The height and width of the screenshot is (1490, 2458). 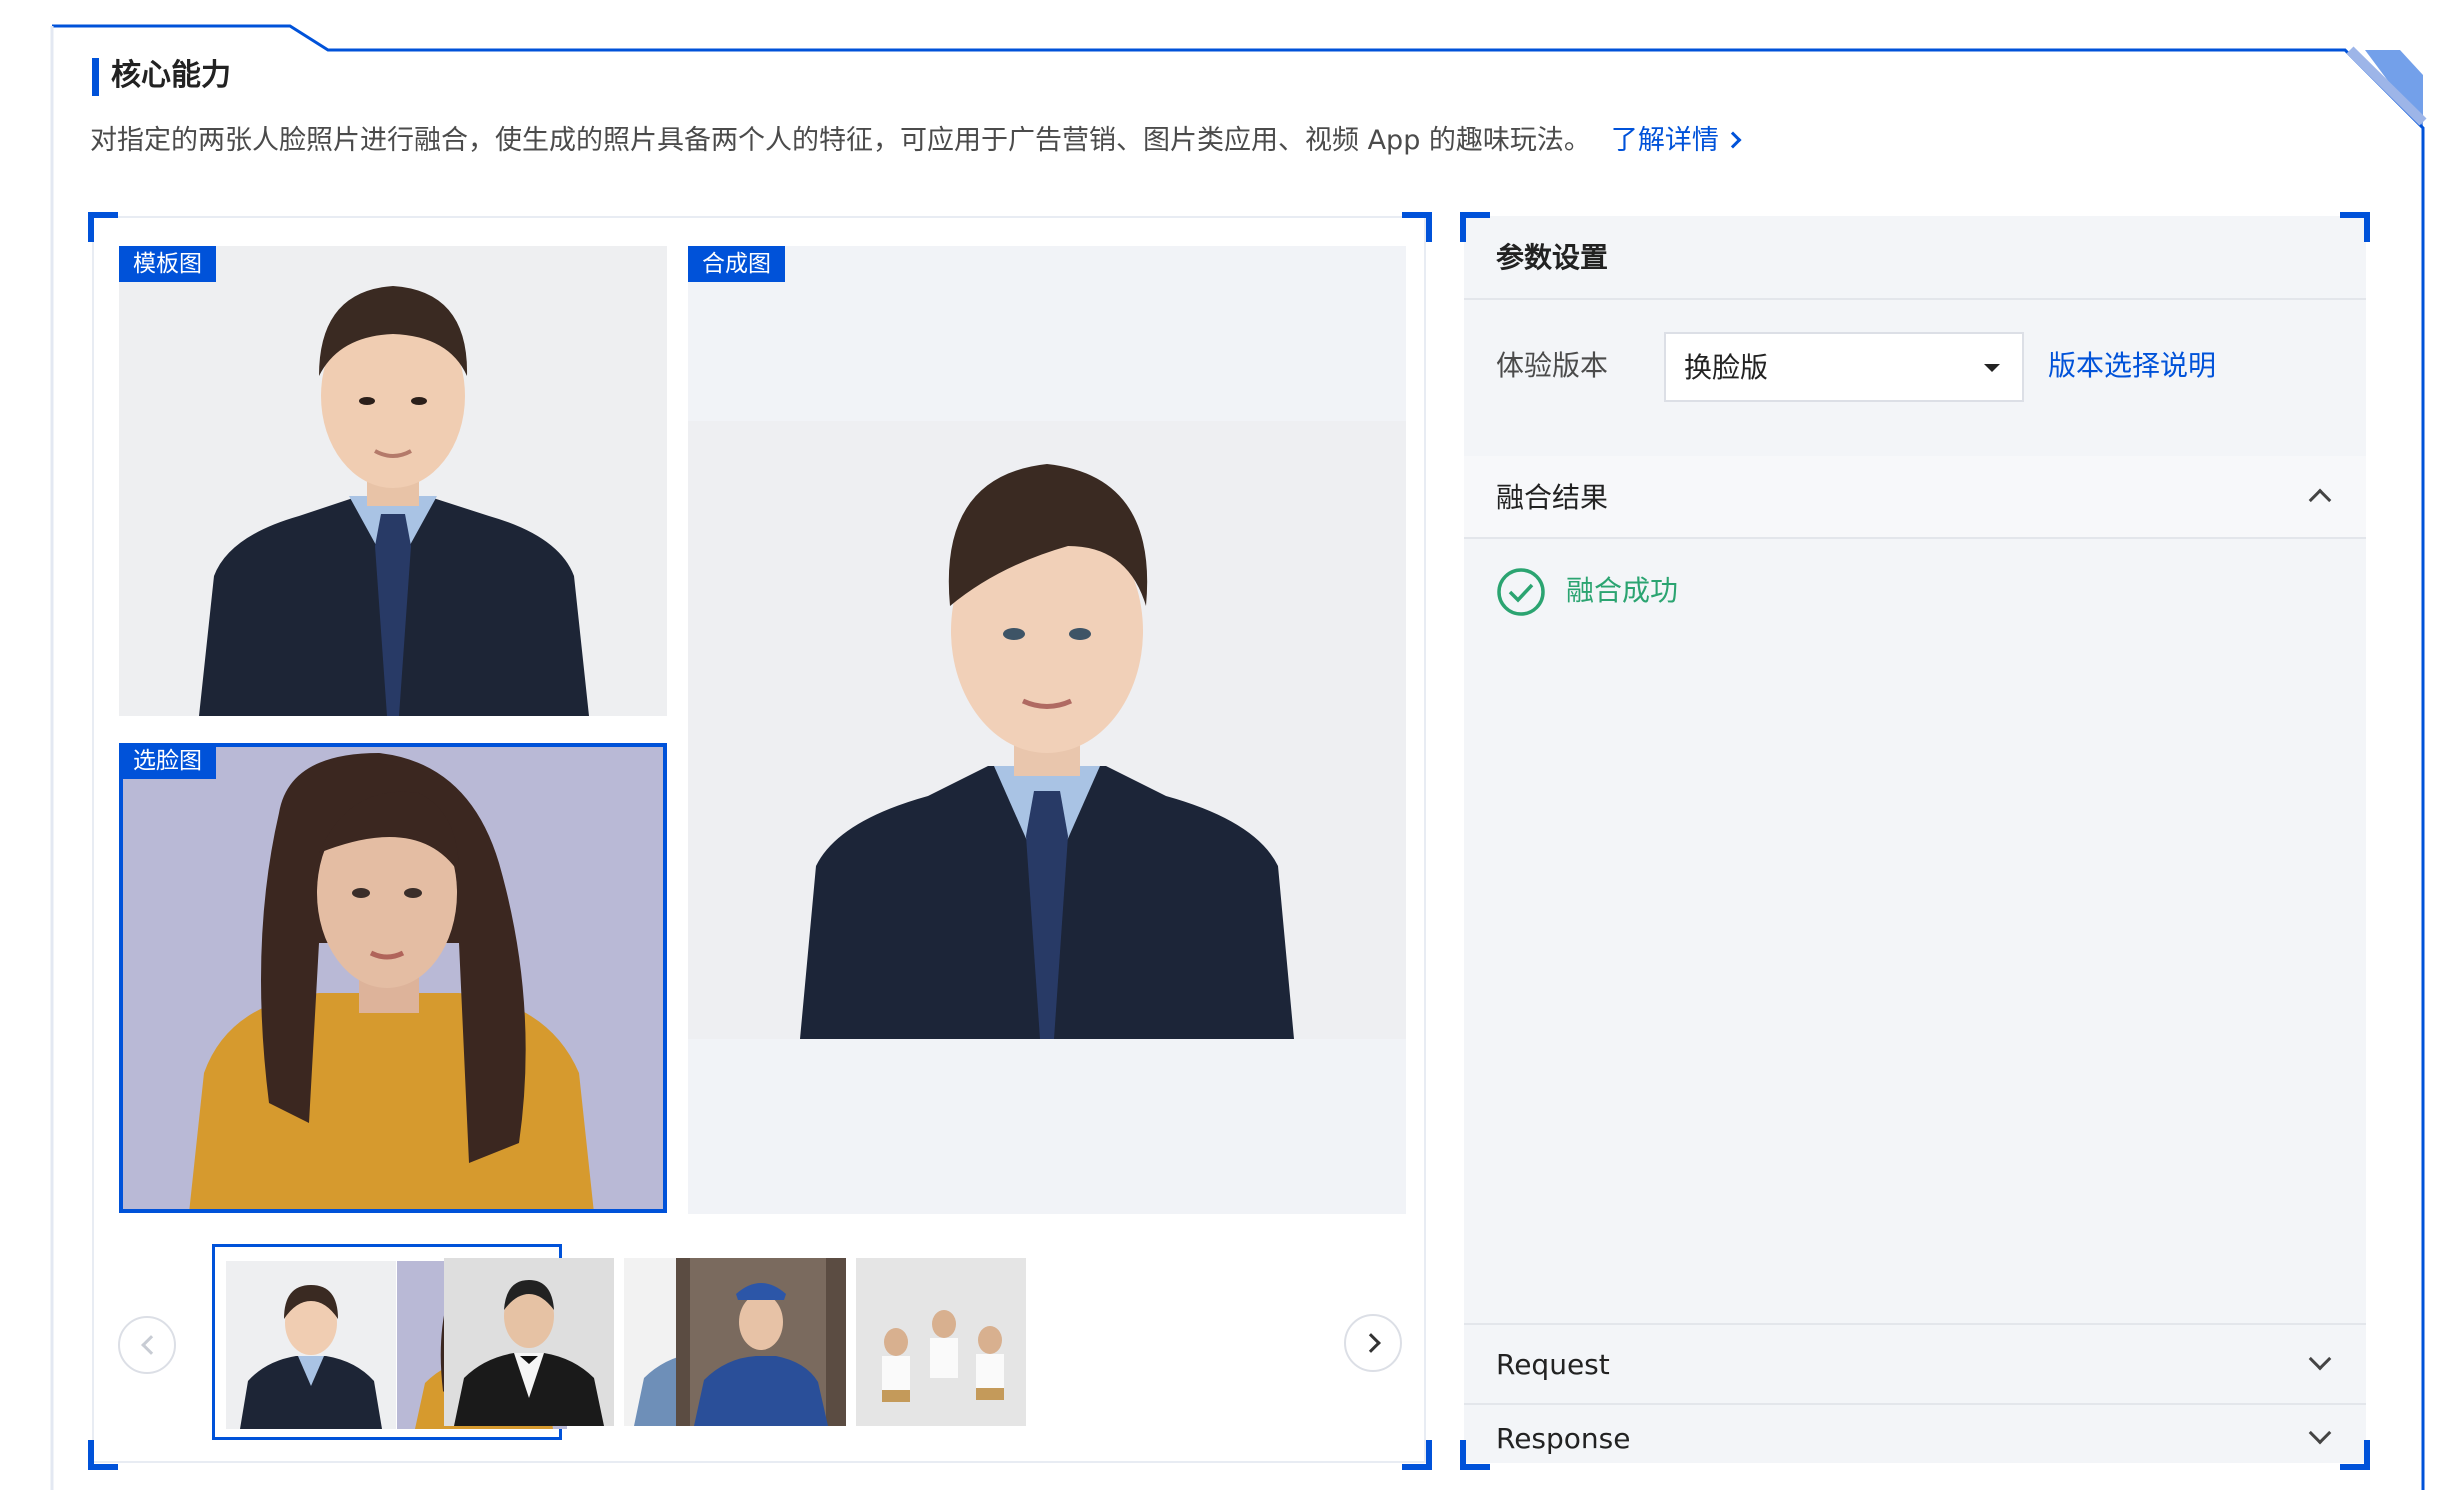 I want to click on template-tag: 模板图, so click(x=167, y=264).